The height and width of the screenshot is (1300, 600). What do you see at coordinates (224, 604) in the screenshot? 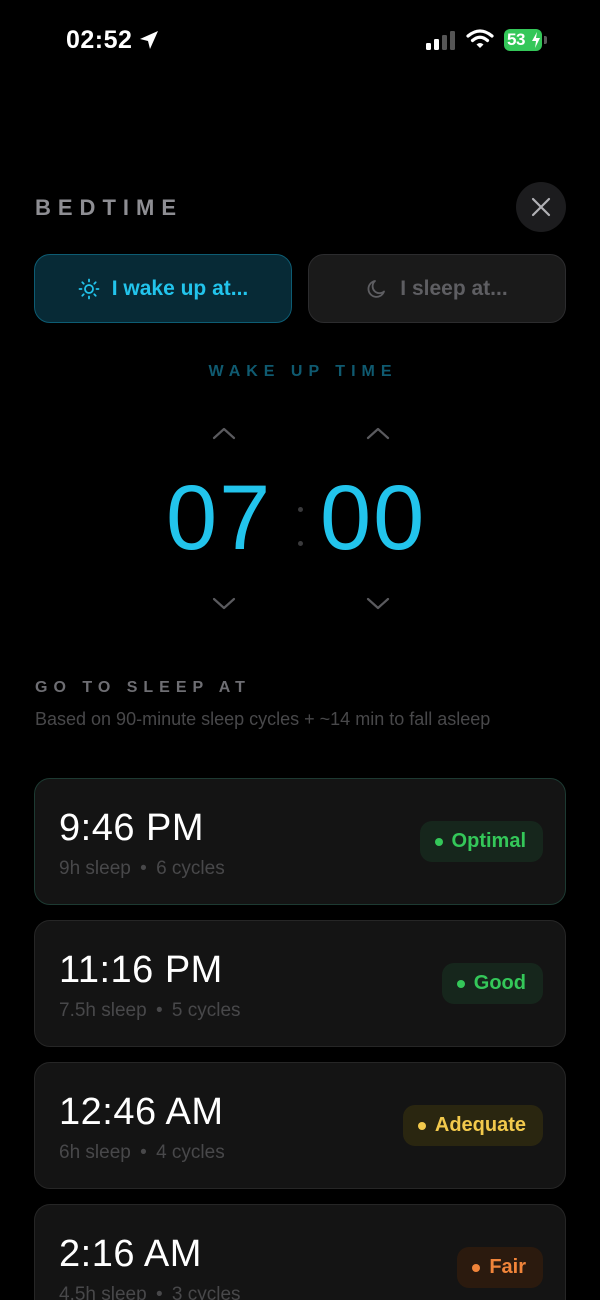
I see `hour-down-chevron-icon` at bounding box center [224, 604].